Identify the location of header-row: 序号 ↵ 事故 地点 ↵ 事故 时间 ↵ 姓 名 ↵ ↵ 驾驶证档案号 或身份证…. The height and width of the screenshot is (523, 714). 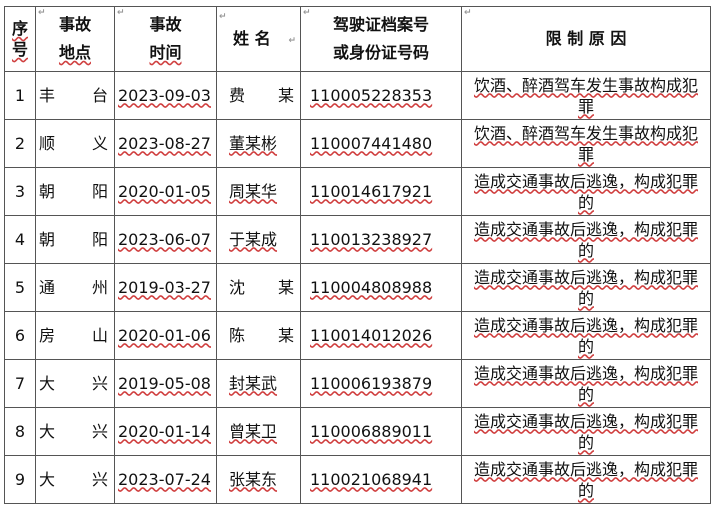
(357, 39).